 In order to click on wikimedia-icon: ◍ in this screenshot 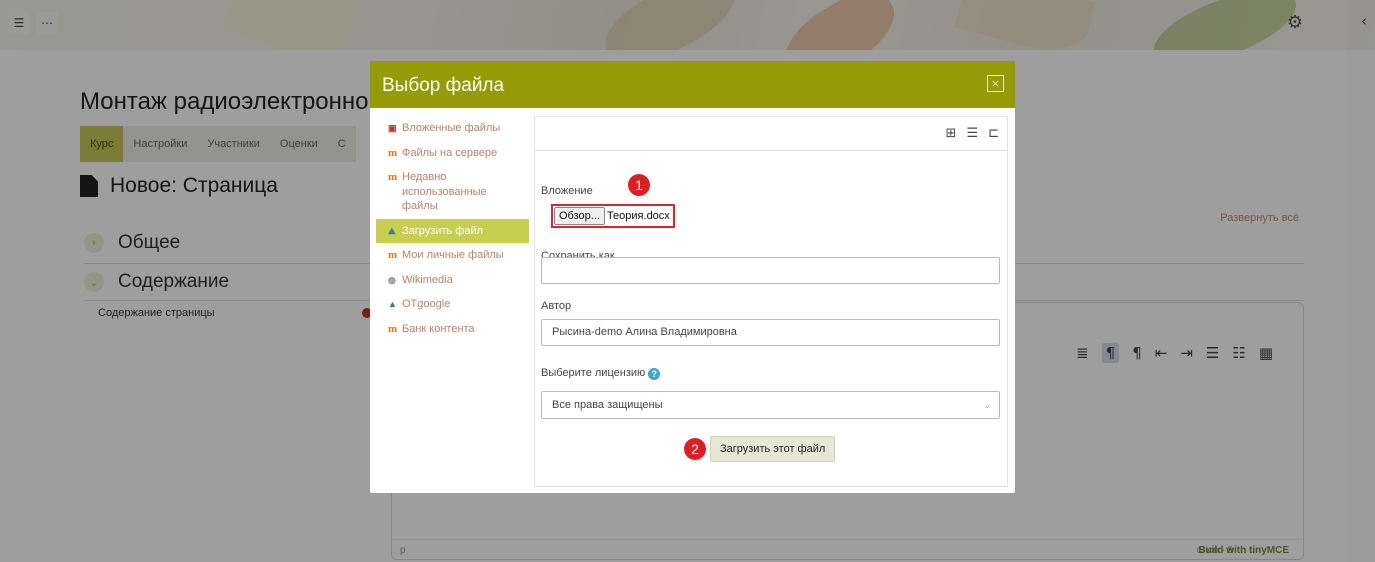, I will do `click(392, 279)`.